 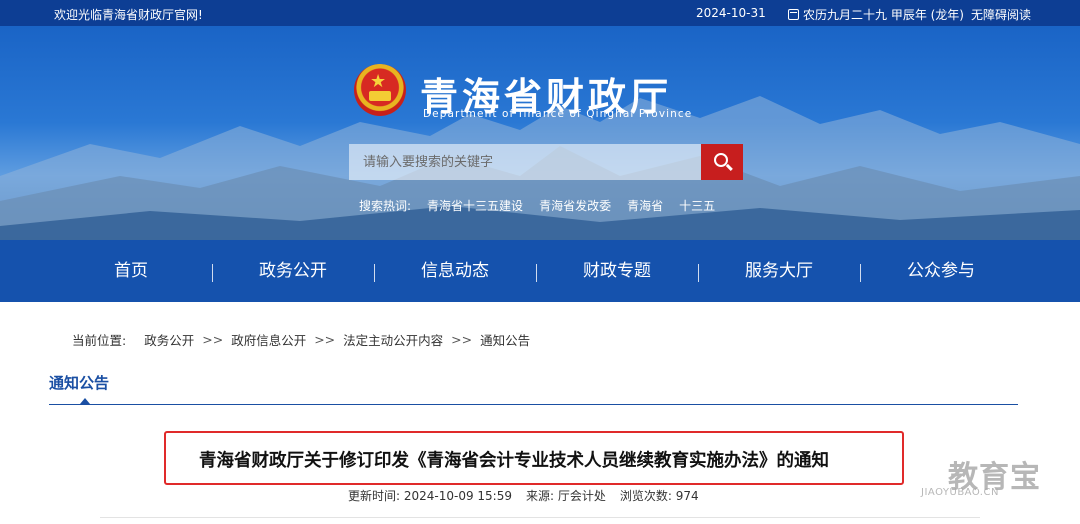 What do you see at coordinates (566, 496) in the screenshot?
I see `article-source: 来源: 厅会计处` at bounding box center [566, 496].